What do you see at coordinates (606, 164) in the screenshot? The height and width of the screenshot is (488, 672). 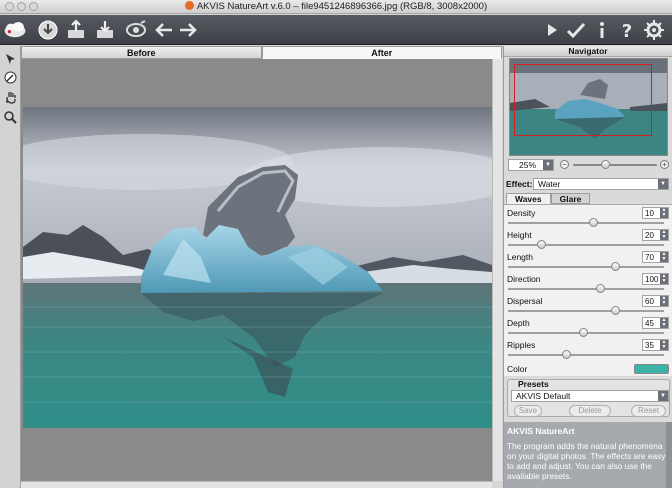 I see `zoom-slider-thumb` at bounding box center [606, 164].